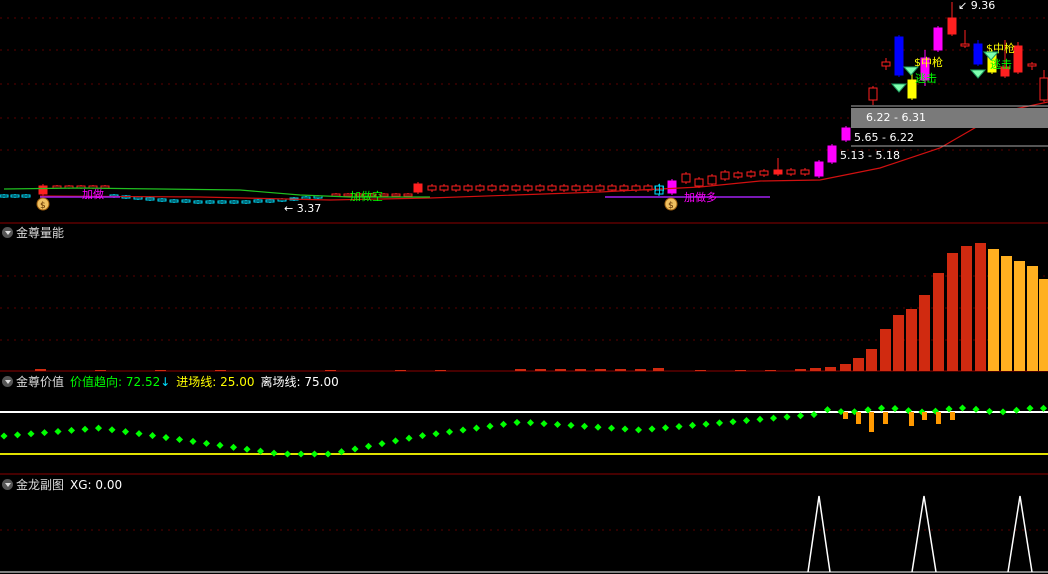  What do you see at coordinates (40, 382) in the screenshot?
I see `value-panel-title: 金尊价值` at bounding box center [40, 382].